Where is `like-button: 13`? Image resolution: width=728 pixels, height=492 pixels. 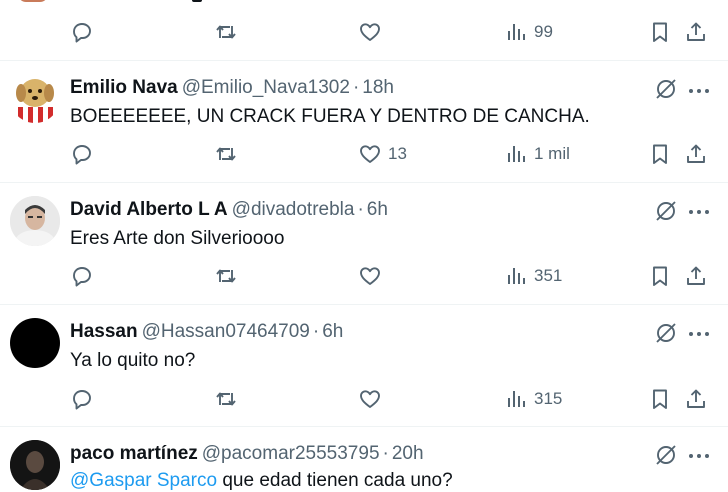 like-button: 13 is located at coordinates (382, 154).